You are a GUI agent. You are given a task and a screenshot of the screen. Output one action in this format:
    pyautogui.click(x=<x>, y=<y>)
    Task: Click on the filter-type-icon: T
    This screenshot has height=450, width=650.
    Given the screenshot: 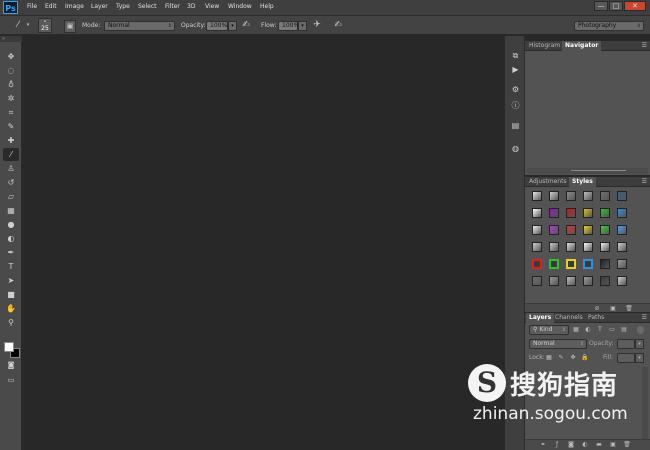 What is the action you would take?
    pyautogui.click(x=600, y=329)
    